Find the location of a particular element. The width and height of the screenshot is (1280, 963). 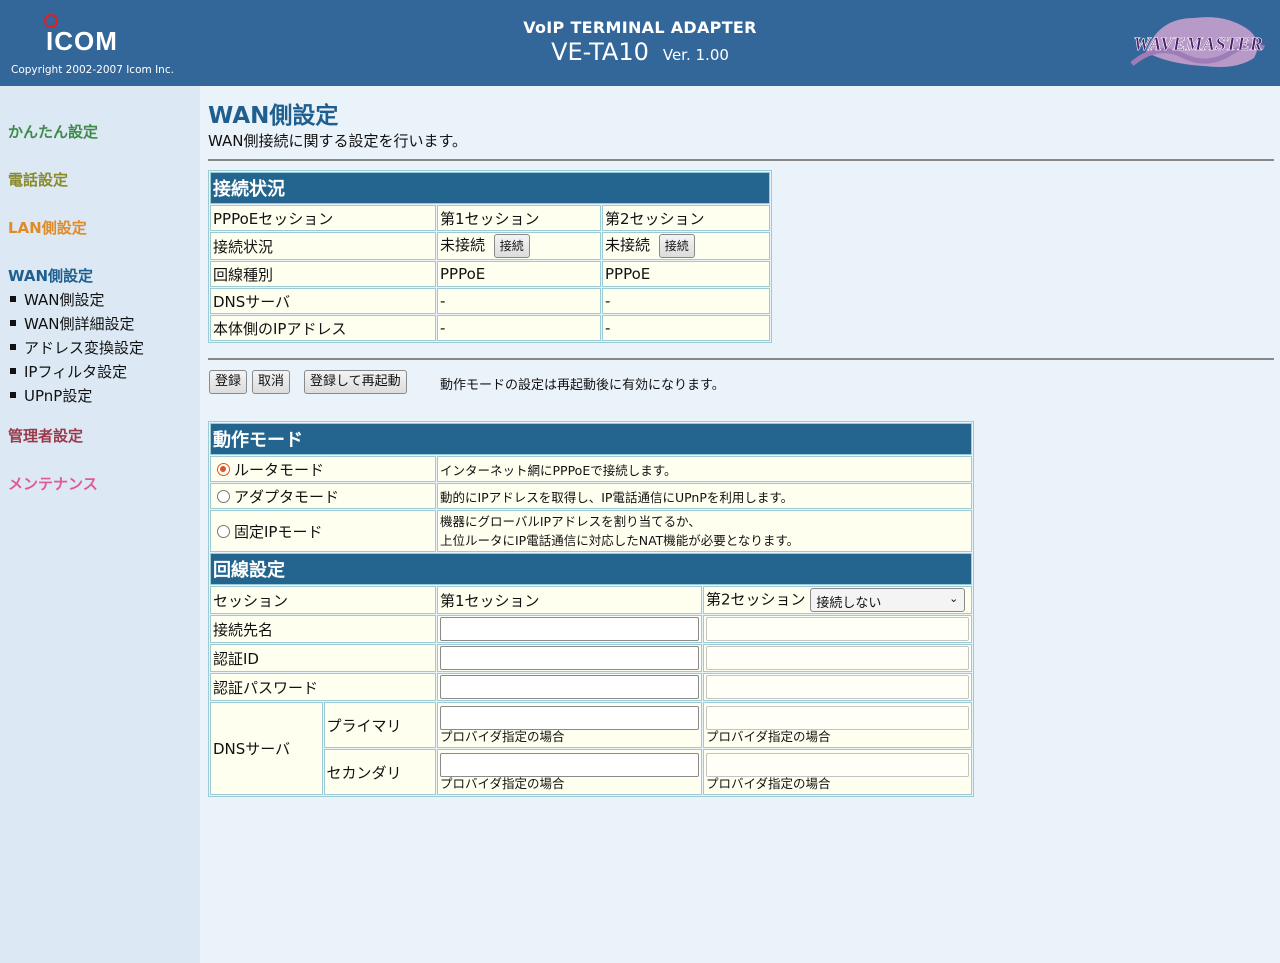

mode-label: 固定IPモード is located at coordinates (278, 531).